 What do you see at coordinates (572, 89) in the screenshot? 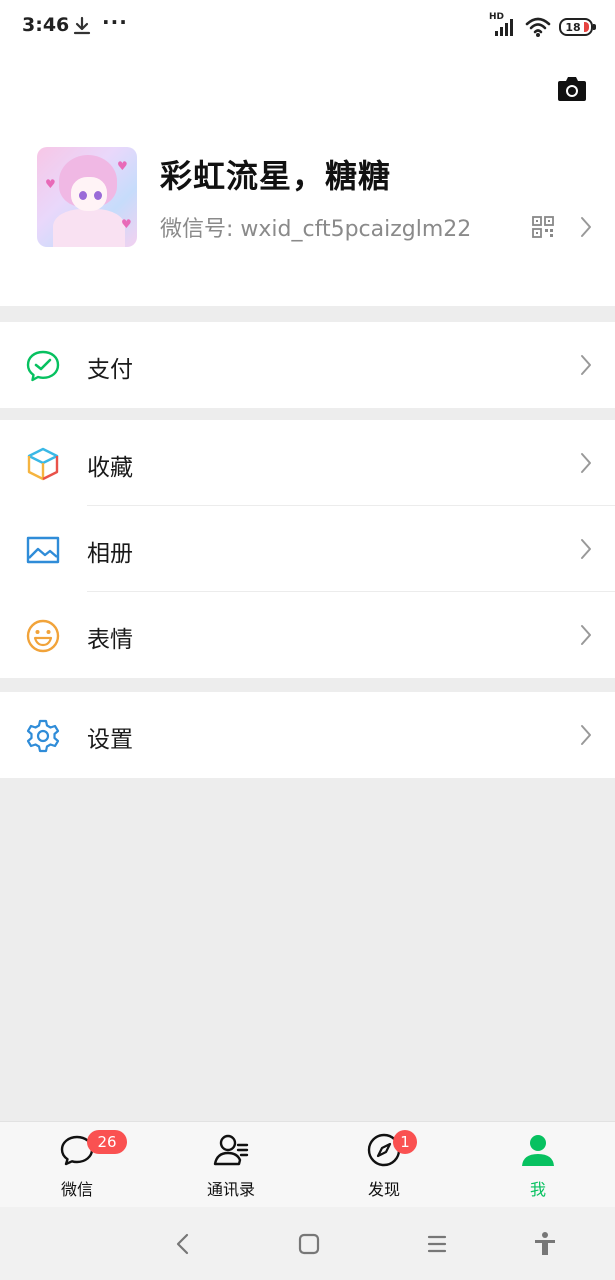
I see `camera-icon` at bounding box center [572, 89].